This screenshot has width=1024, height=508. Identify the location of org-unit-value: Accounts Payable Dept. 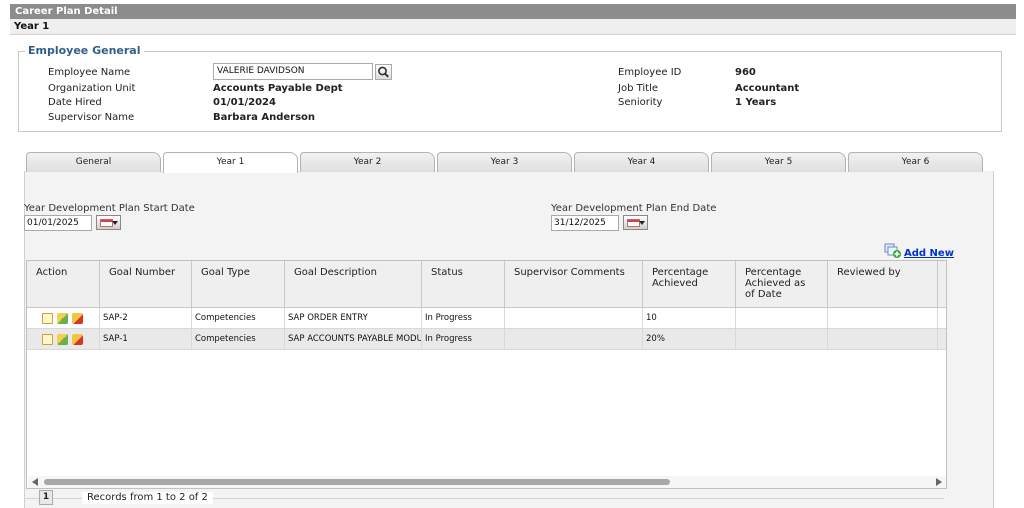
(278, 88).